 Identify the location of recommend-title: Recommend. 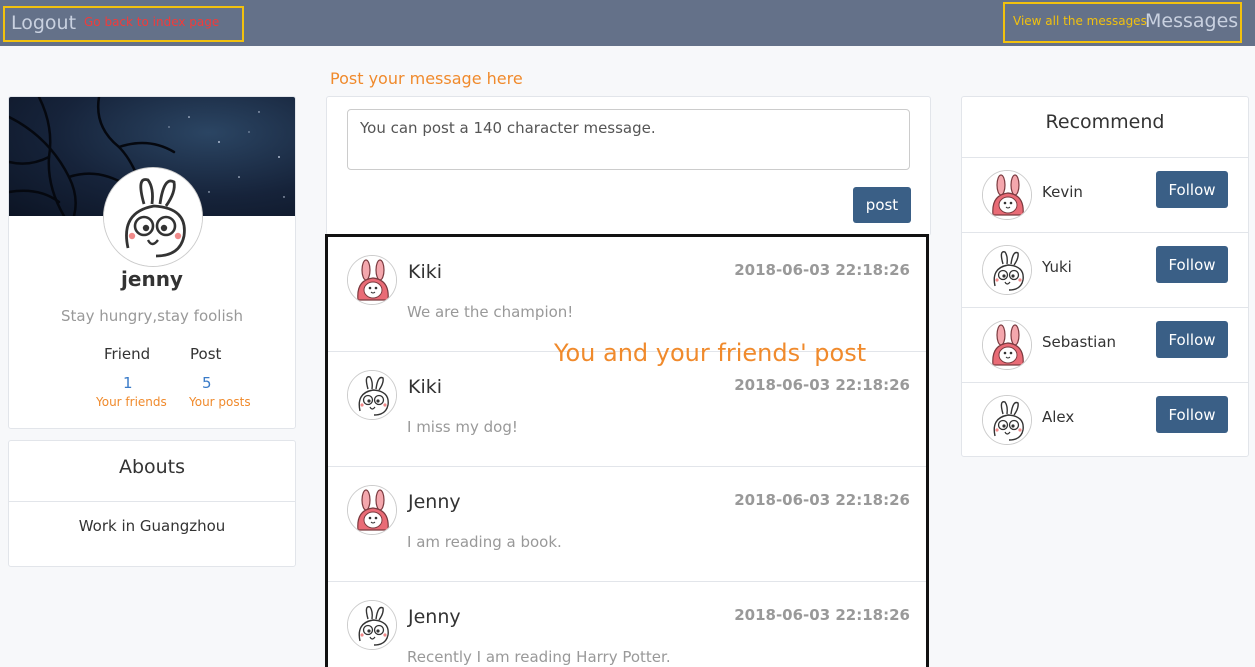
(1105, 127).